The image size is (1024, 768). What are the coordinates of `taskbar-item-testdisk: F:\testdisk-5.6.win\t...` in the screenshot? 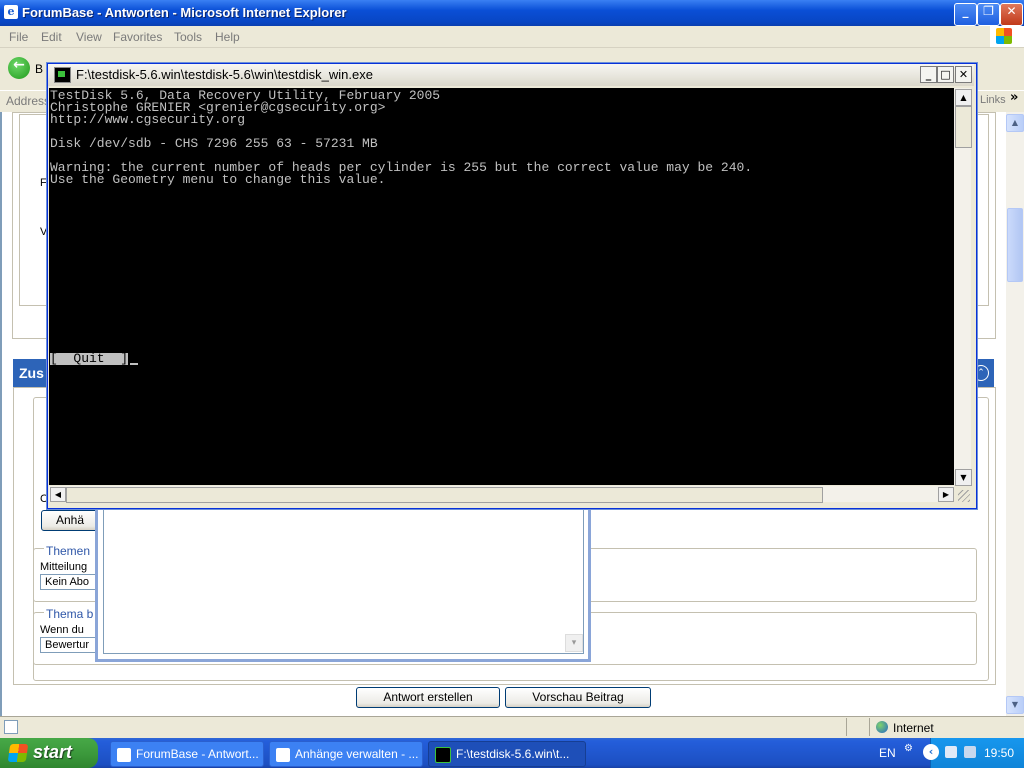 It's located at (507, 754).